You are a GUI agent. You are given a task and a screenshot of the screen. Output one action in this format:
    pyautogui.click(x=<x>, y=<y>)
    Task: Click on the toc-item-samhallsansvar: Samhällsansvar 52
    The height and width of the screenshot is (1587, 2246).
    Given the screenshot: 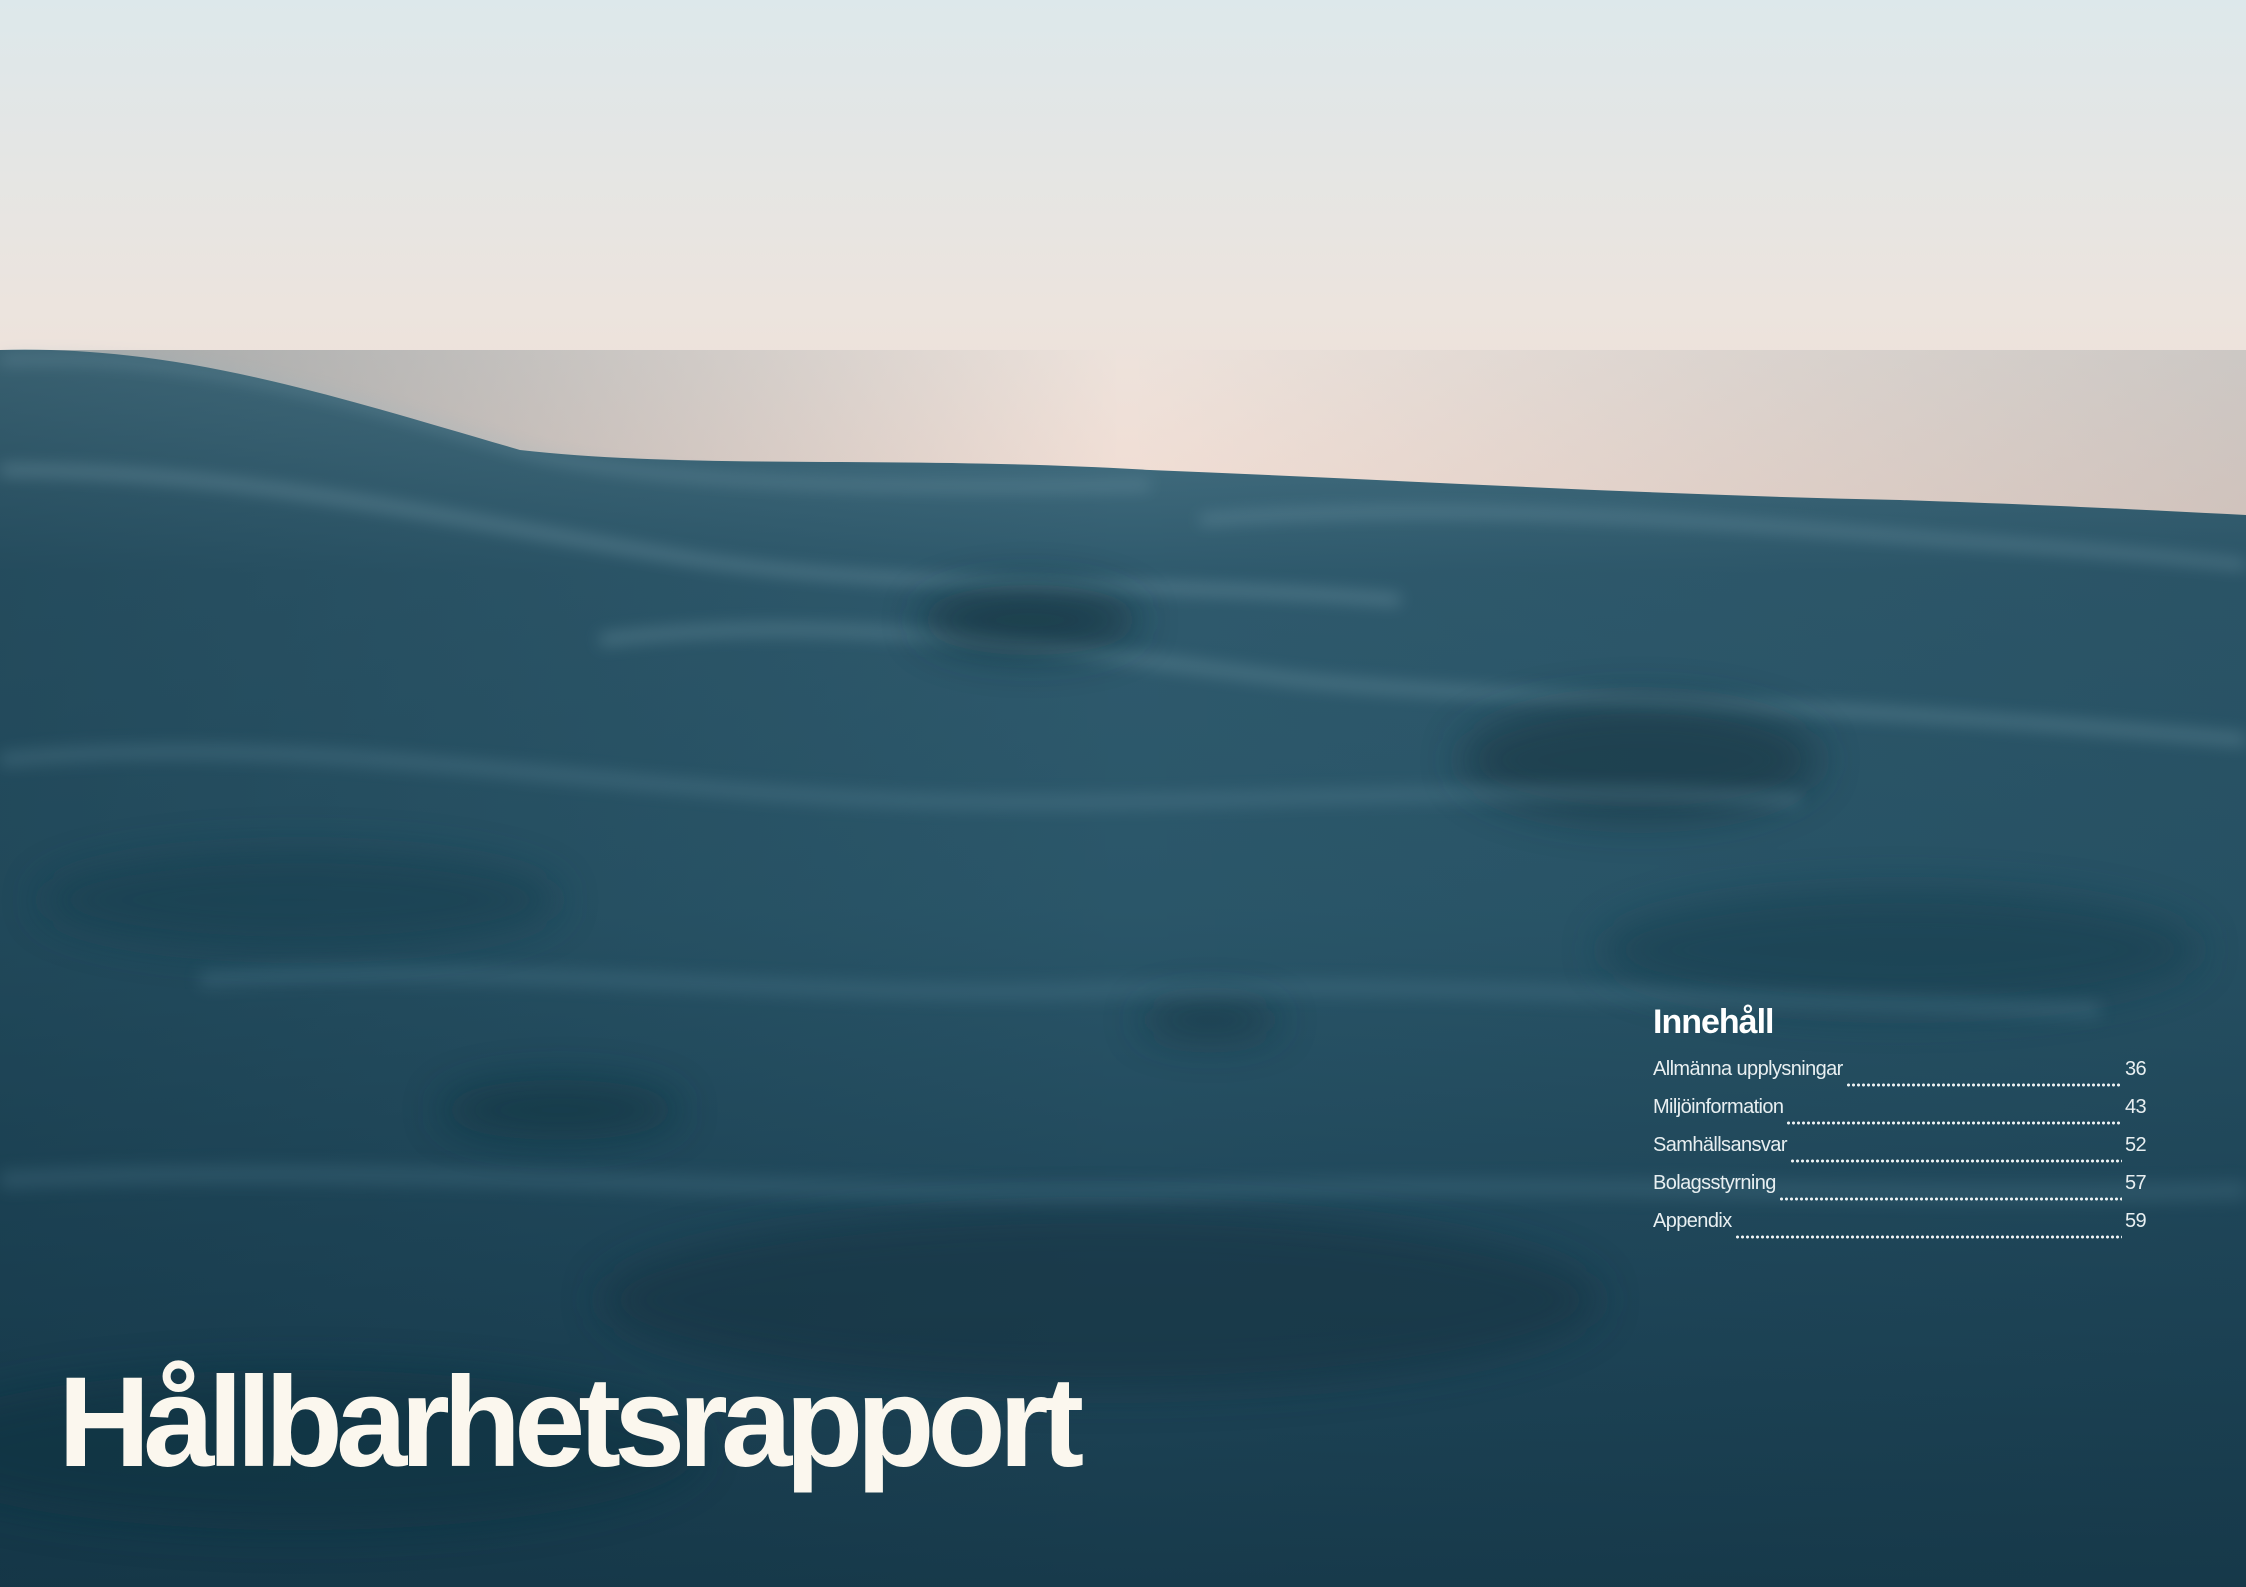 What is the action you would take?
    pyautogui.click(x=1900, y=1153)
    